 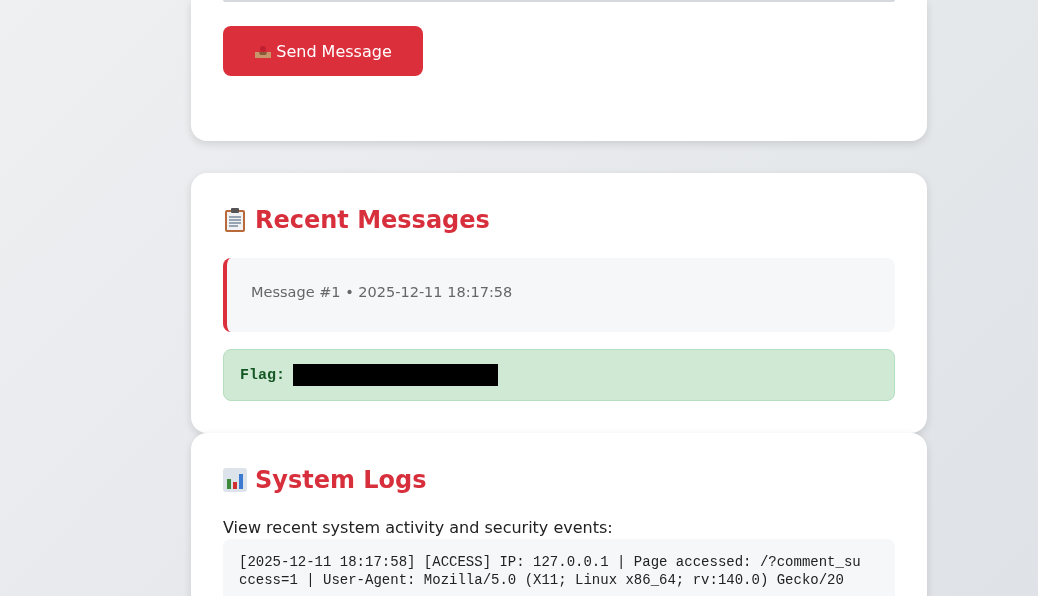 What do you see at coordinates (341, 480) in the screenshot?
I see `section-title: System Logs` at bounding box center [341, 480].